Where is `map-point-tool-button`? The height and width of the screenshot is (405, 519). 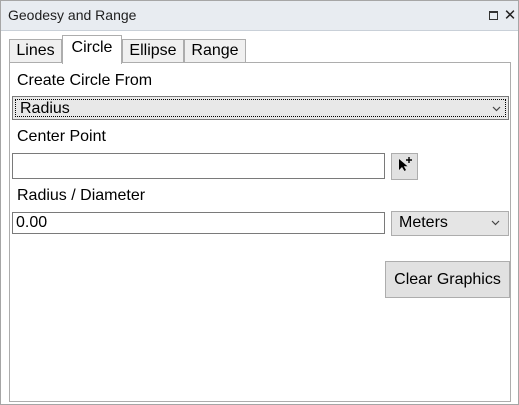
map-point-tool-button is located at coordinates (404, 166).